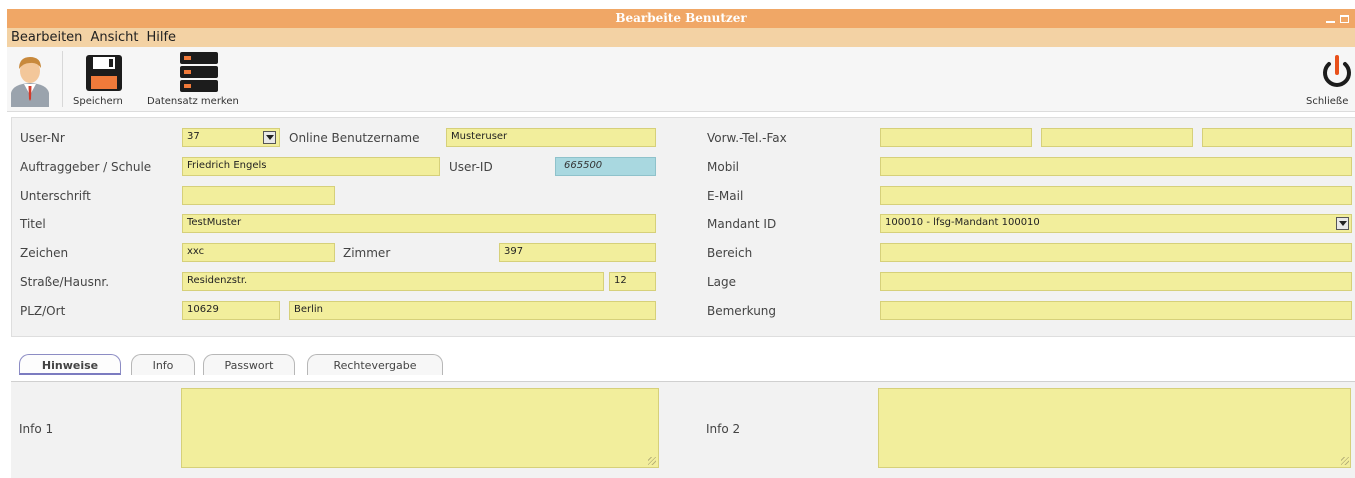 This screenshot has width=1355, height=478. What do you see at coordinates (44, 253) in the screenshot?
I see `zeichen-label: Zeichen` at bounding box center [44, 253].